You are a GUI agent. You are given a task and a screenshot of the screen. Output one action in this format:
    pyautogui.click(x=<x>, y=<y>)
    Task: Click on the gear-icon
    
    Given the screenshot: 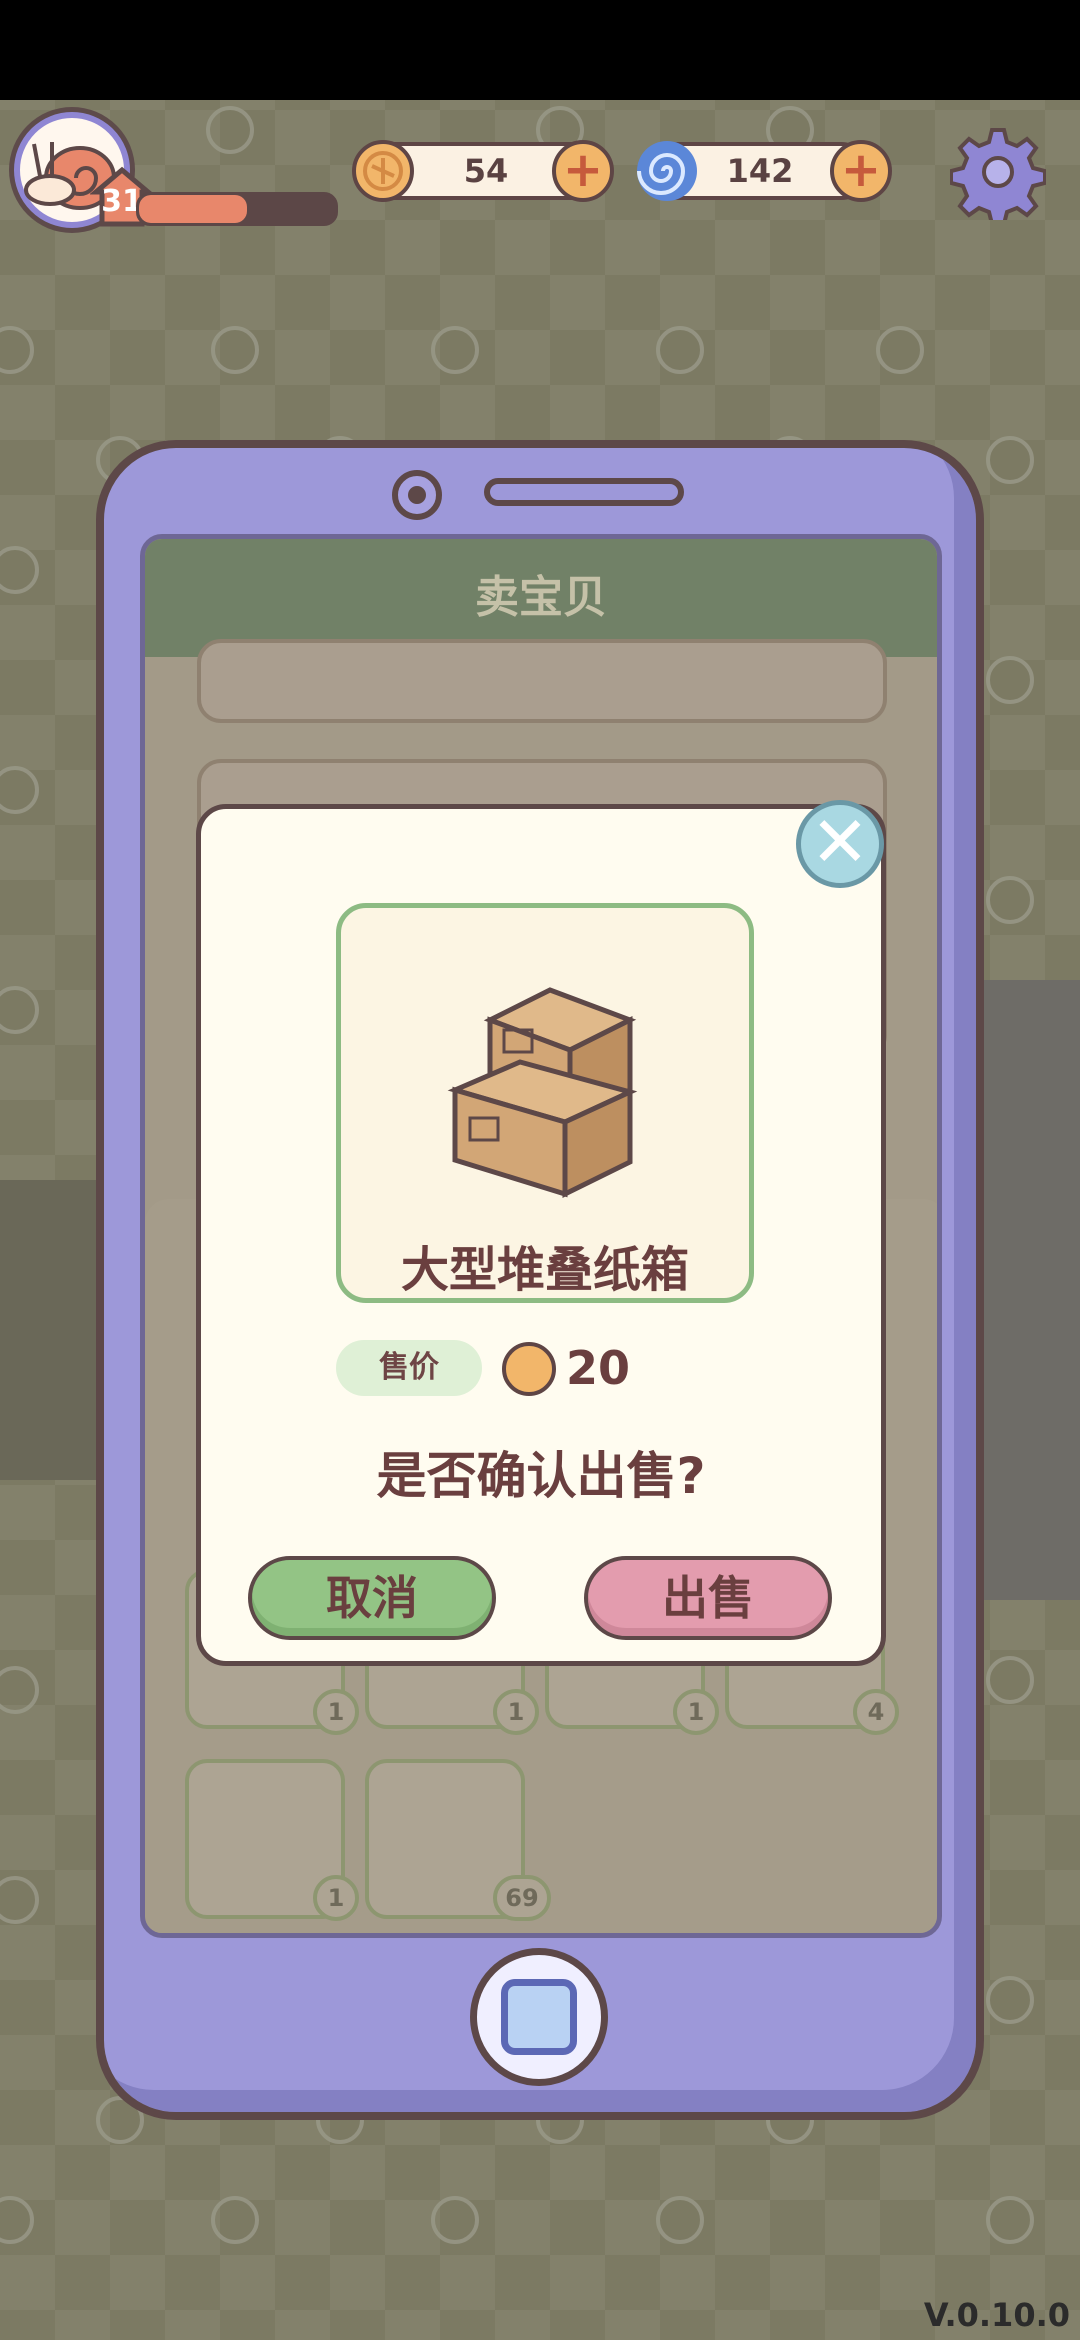 What is the action you would take?
    pyautogui.click(x=998, y=172)
    